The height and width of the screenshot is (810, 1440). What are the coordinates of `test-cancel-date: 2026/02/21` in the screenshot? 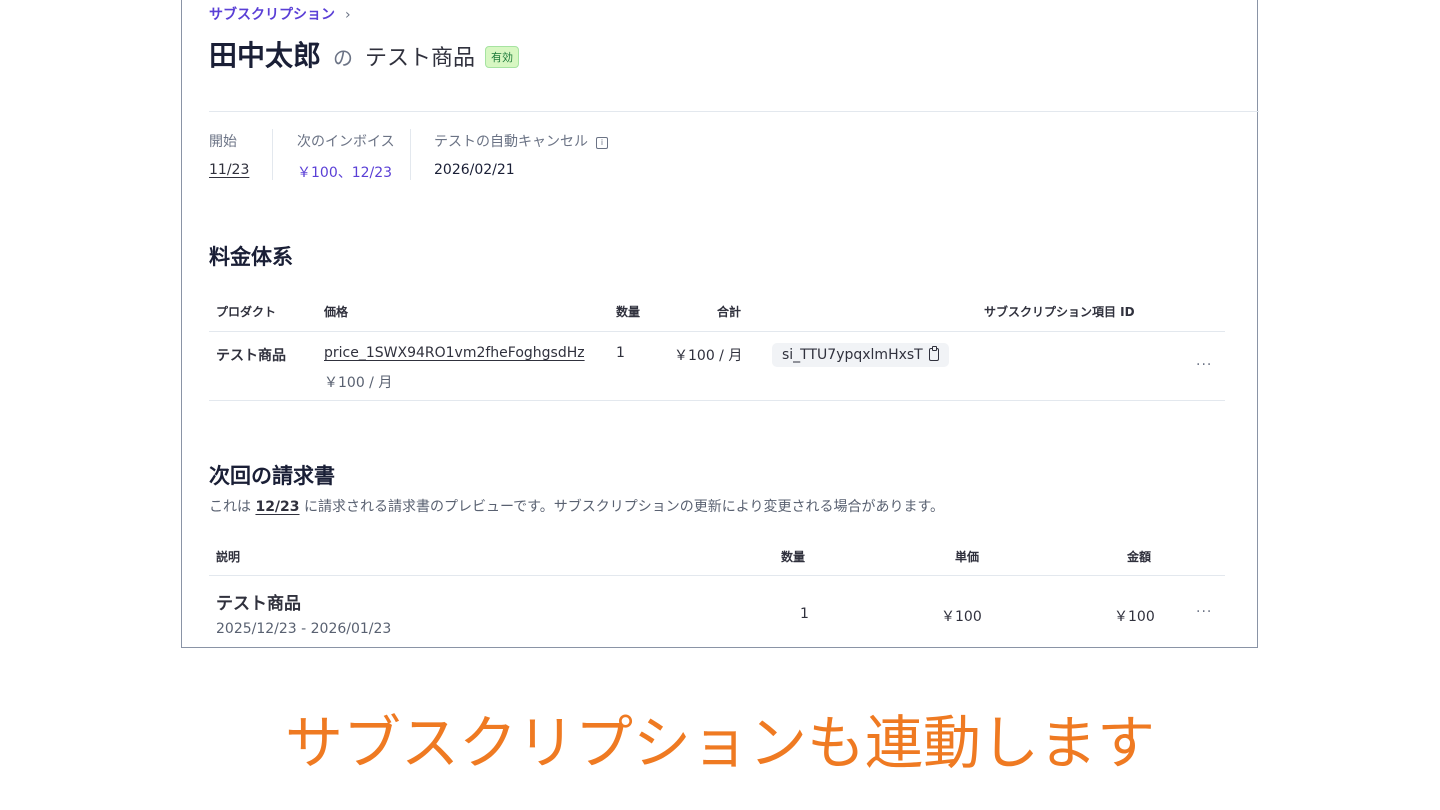 It's located at (474, 170).